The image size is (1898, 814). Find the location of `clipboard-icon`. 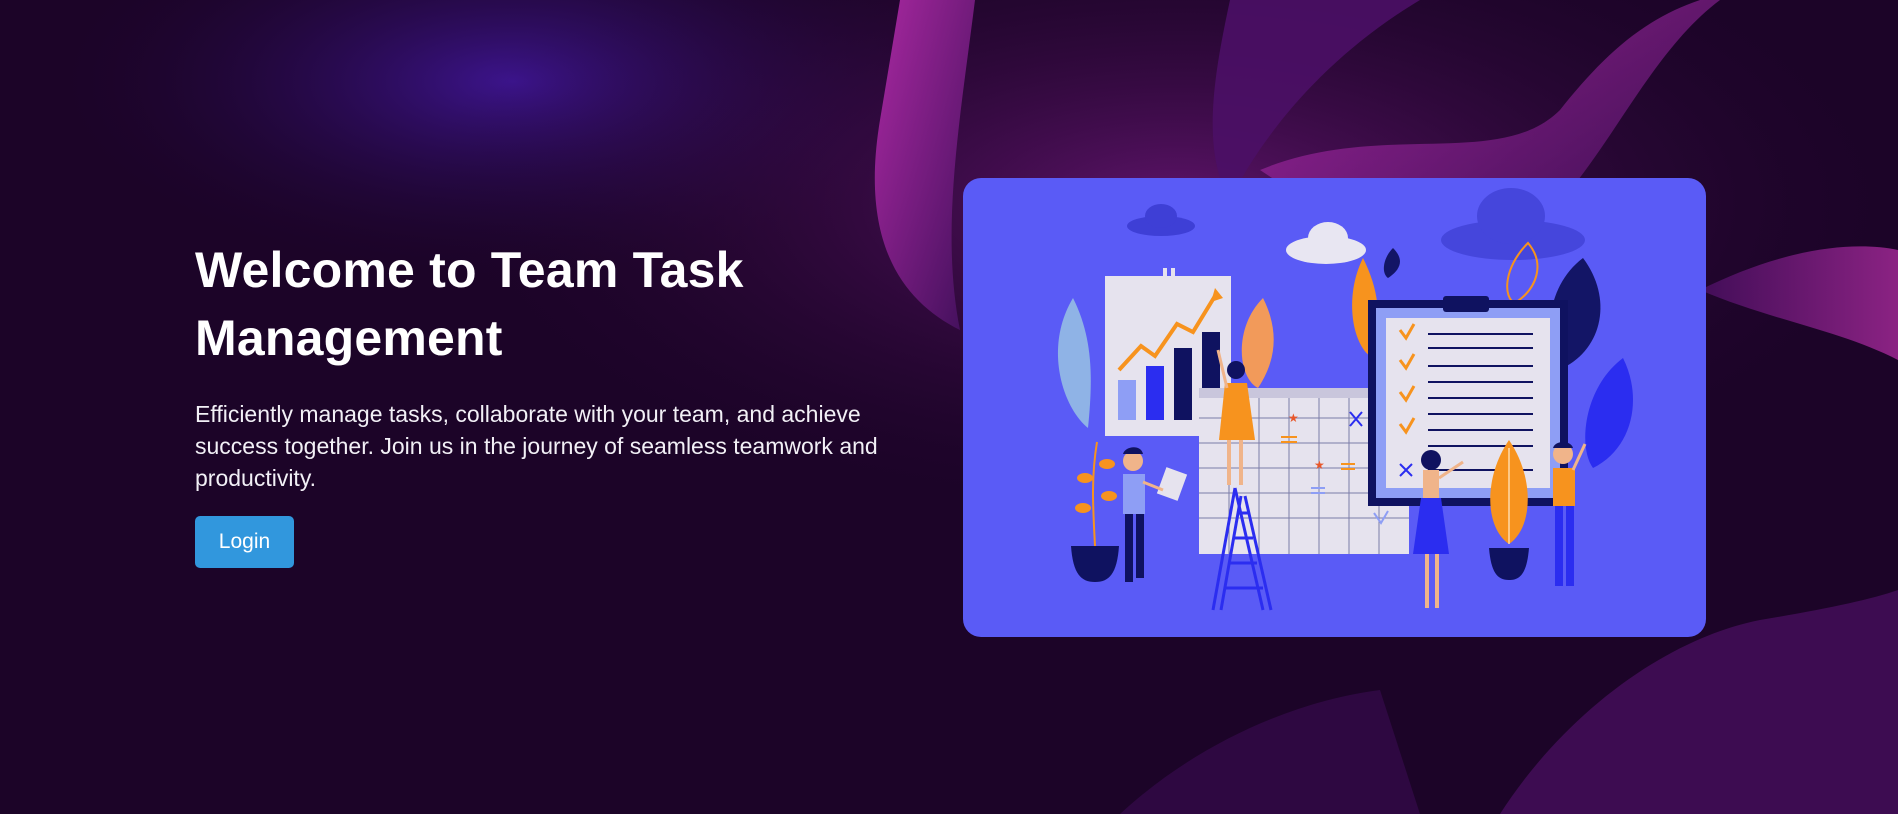

clipboard-icon is located at coordinates (1468, 401).